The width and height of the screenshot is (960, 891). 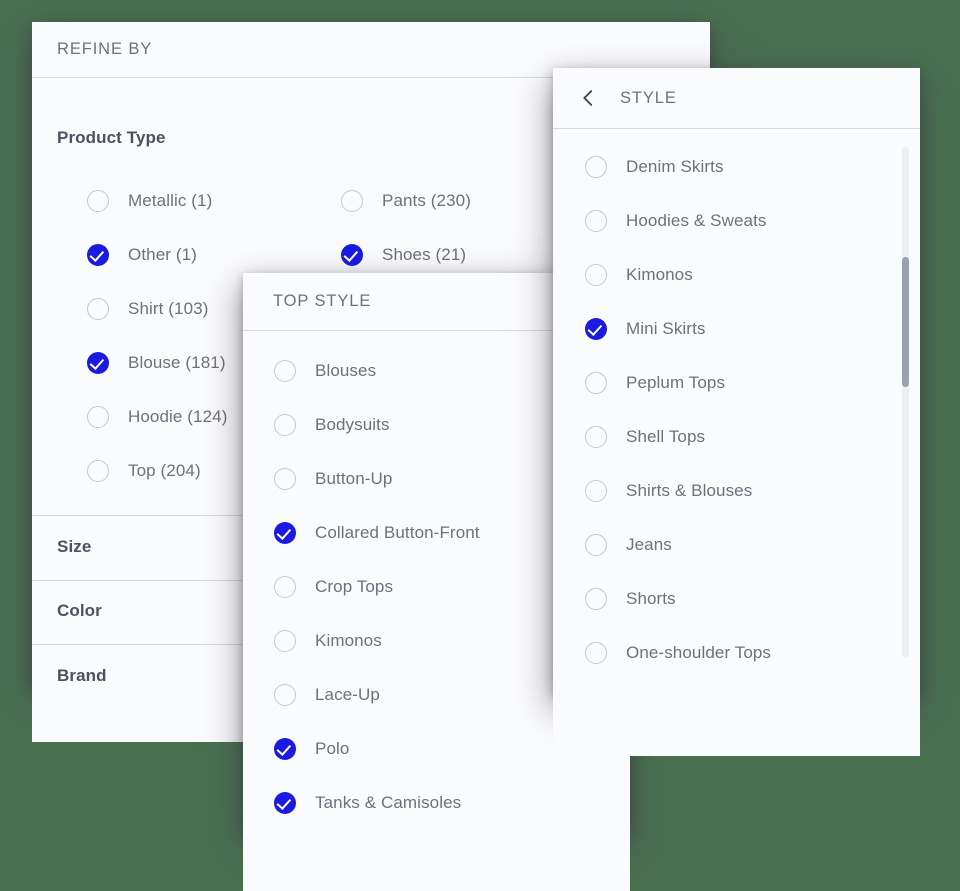 I want to click on section-title-product-type: Product Type, so click(x=111, y=137).